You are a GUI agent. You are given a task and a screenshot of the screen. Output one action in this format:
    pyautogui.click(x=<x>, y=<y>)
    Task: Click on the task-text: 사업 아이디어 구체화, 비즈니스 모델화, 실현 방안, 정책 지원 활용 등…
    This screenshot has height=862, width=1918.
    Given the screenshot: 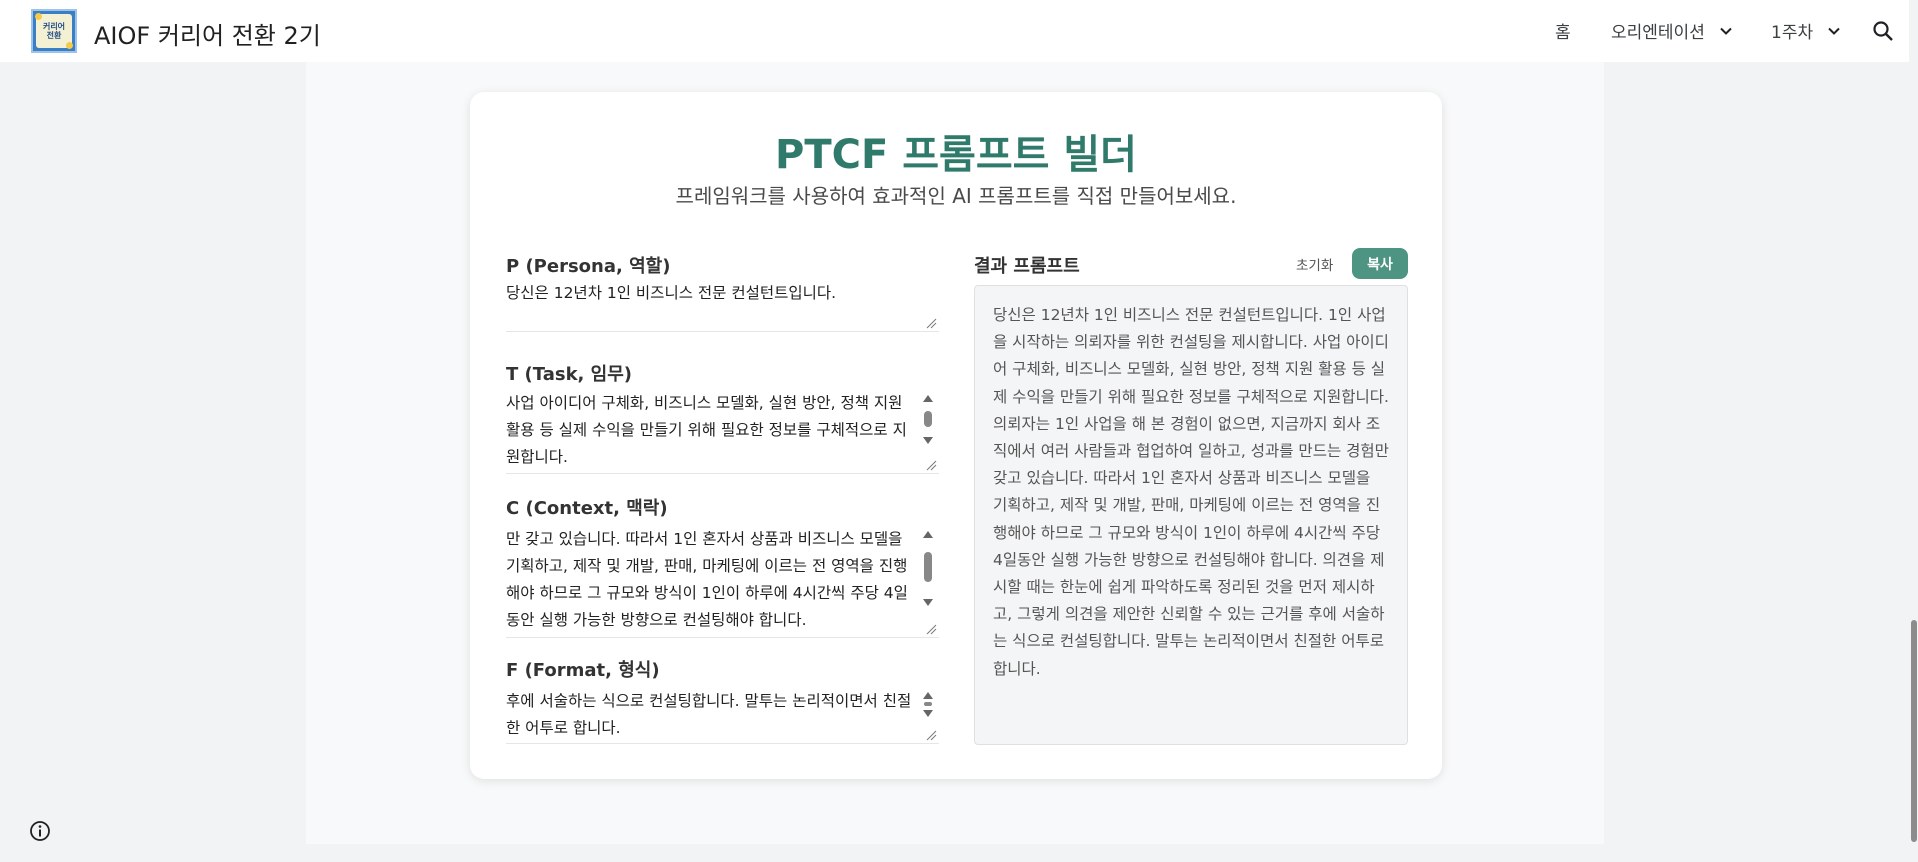 What is the action you would take?
    pyautogui.click(x=706, y=430)
    